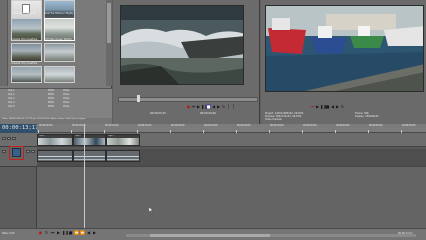 The image size is (426, 240). Describe the element at coordinates (211, 125) in the screenshot. I see `ruler-tick-label: 00:00:25;00` at that location.